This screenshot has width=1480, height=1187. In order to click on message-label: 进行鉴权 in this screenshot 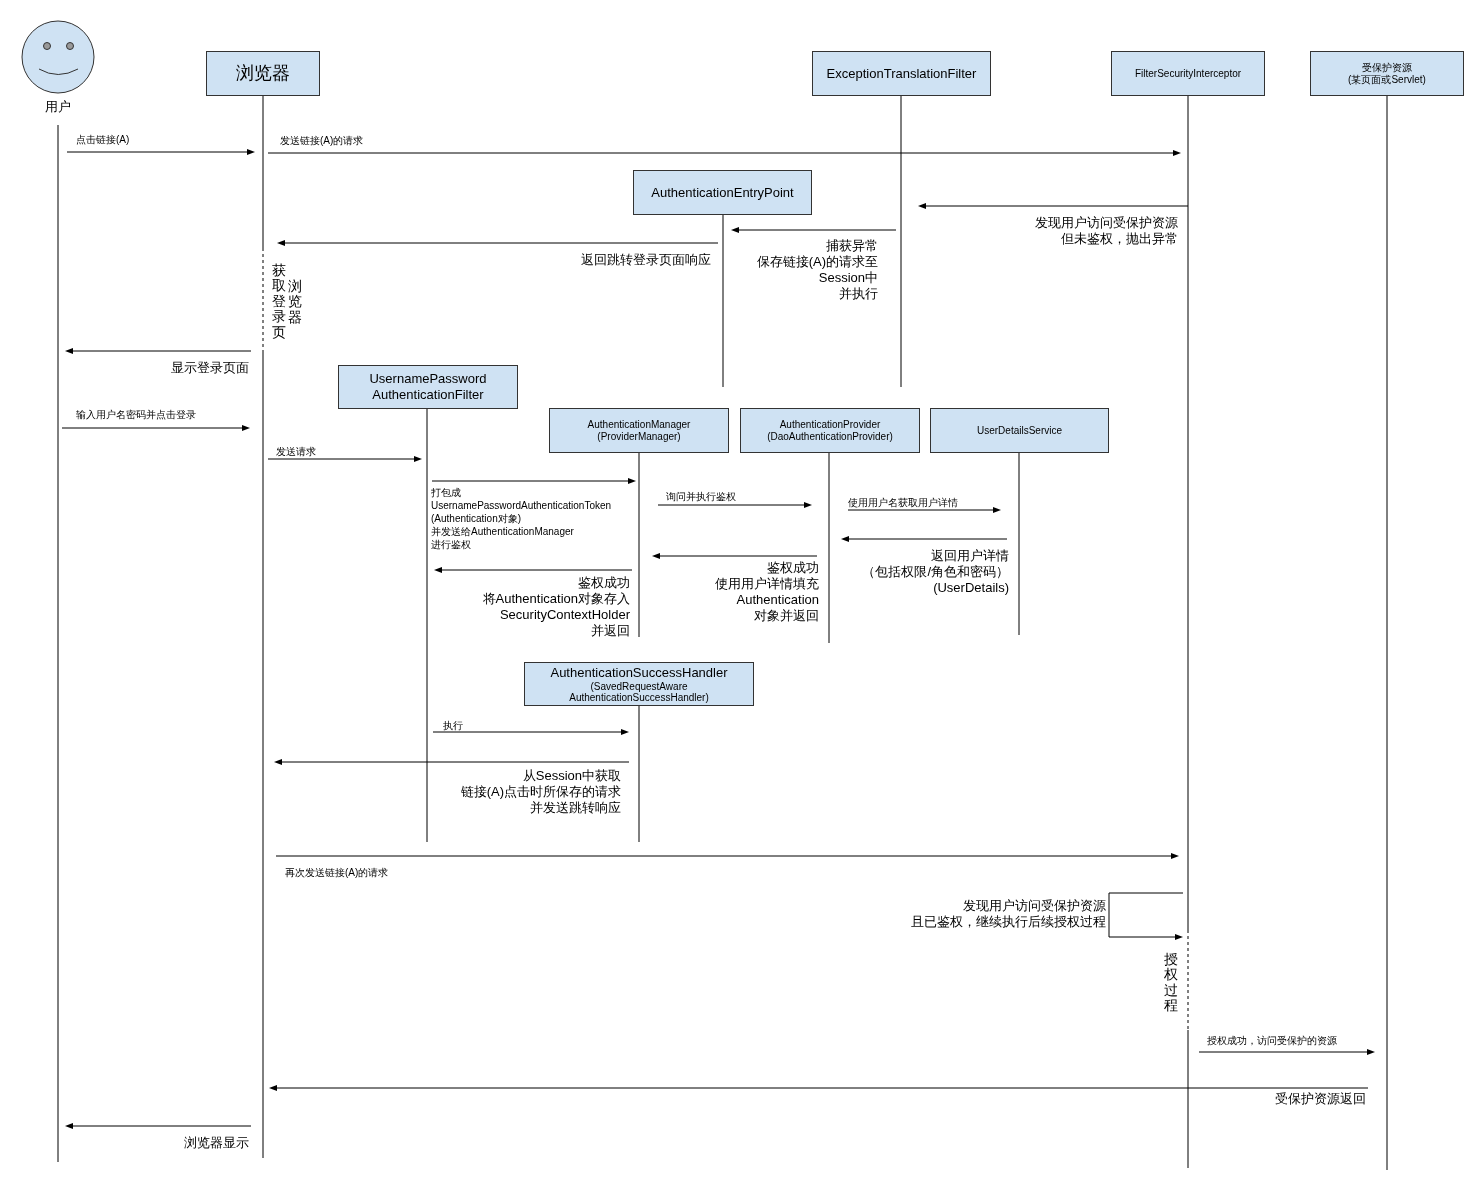, I will do `click(451, 544)`.